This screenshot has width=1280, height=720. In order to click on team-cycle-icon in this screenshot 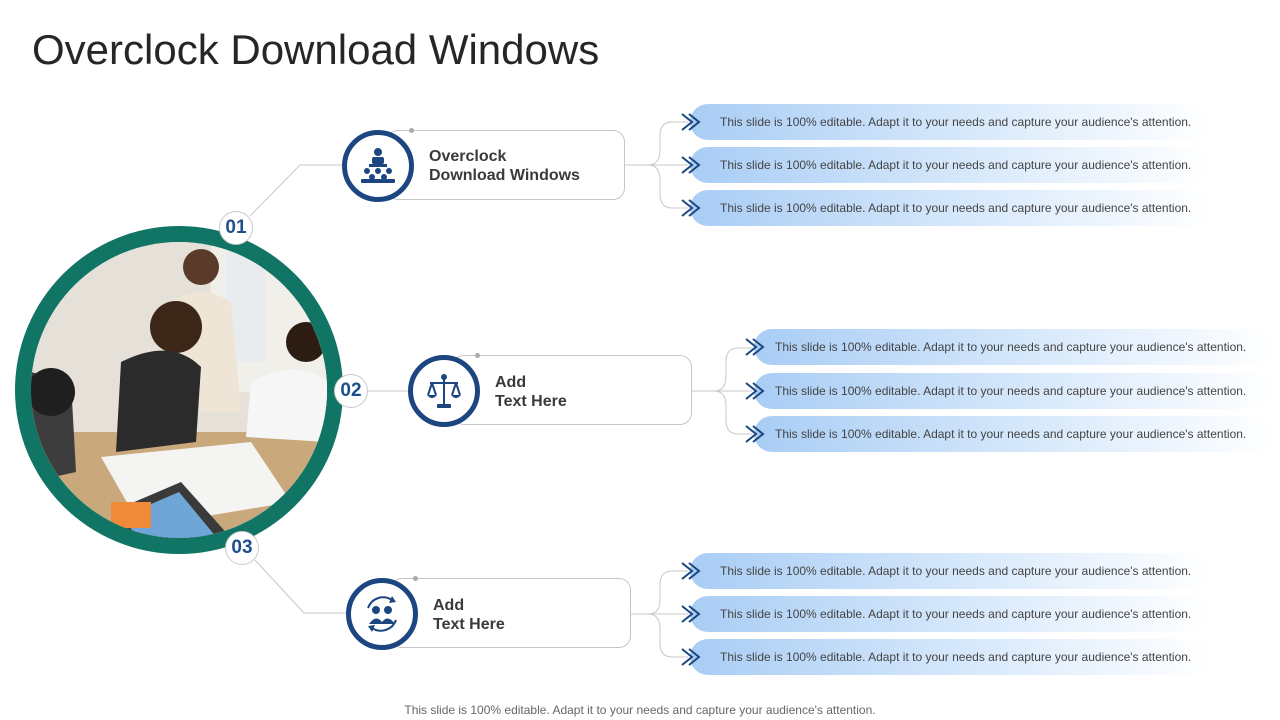, I will do `click(382, 614)`.